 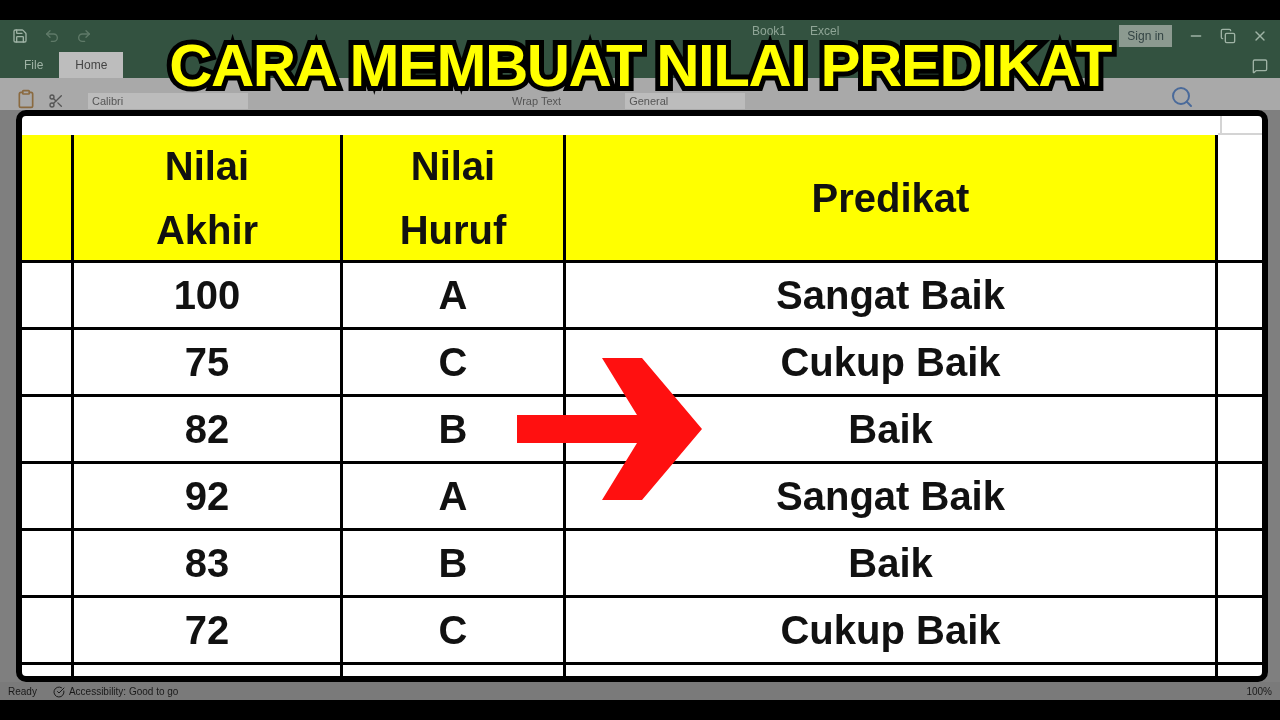 I want to click on header-cell: Predikat, so click(x=892, y=197).